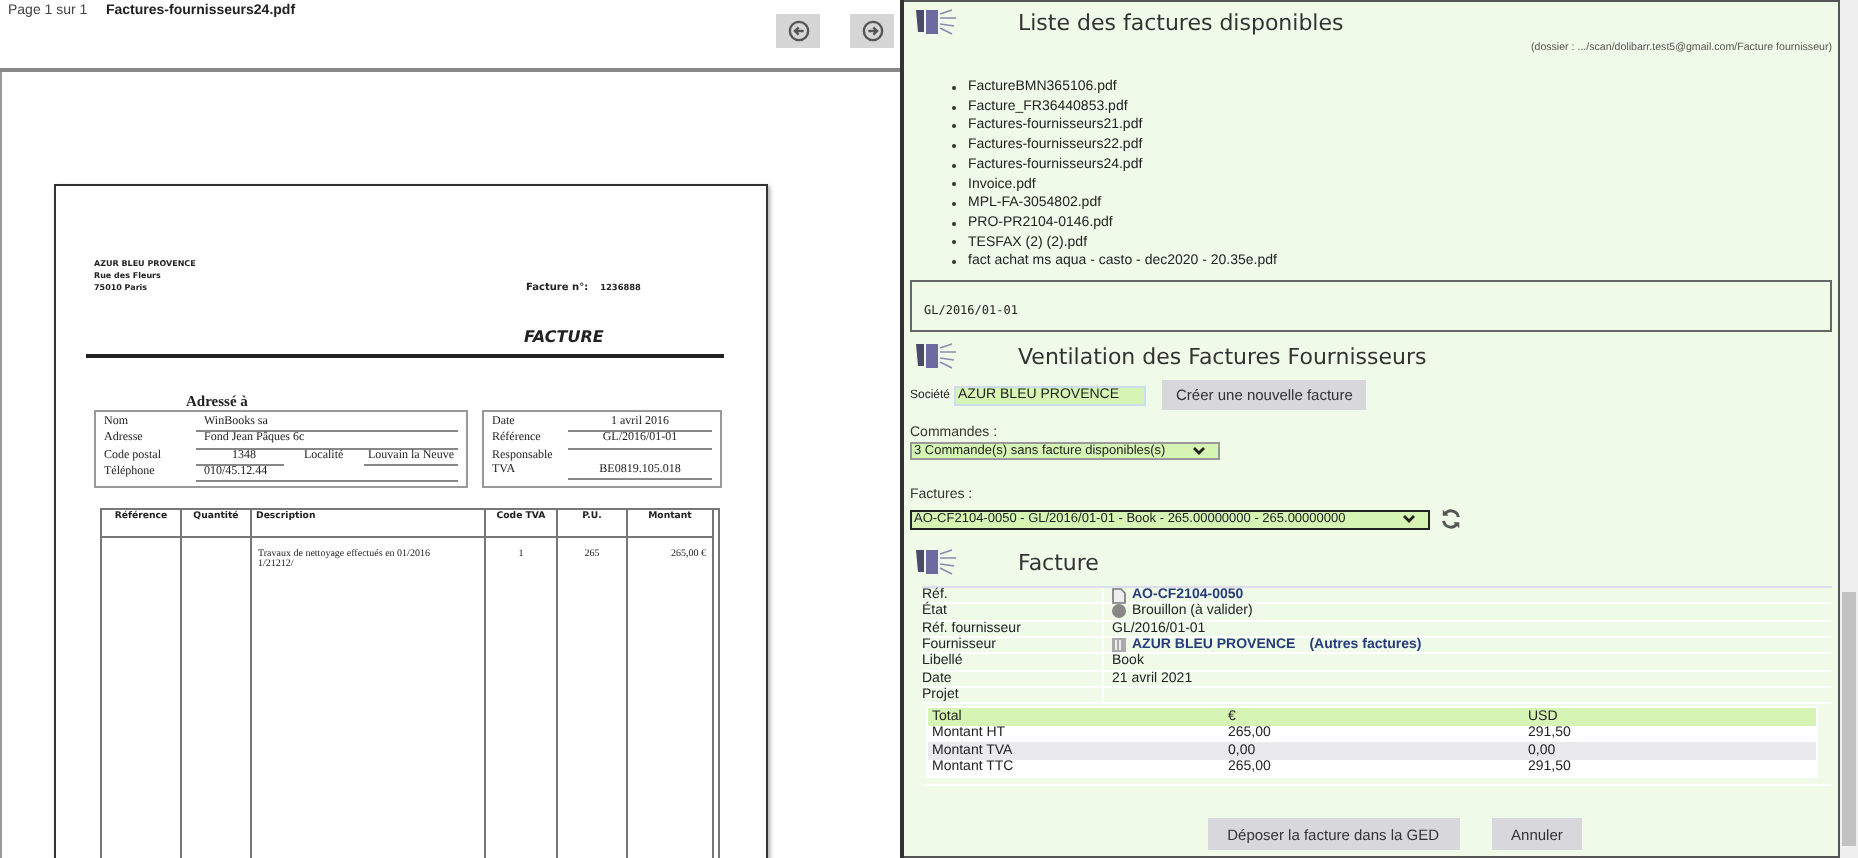 This screenshot has width=1858, height=858. What do you see at coordinates (1119, 611) in the screenshot?
I see `status-dot-icon` at bounding box center [1119, 611].